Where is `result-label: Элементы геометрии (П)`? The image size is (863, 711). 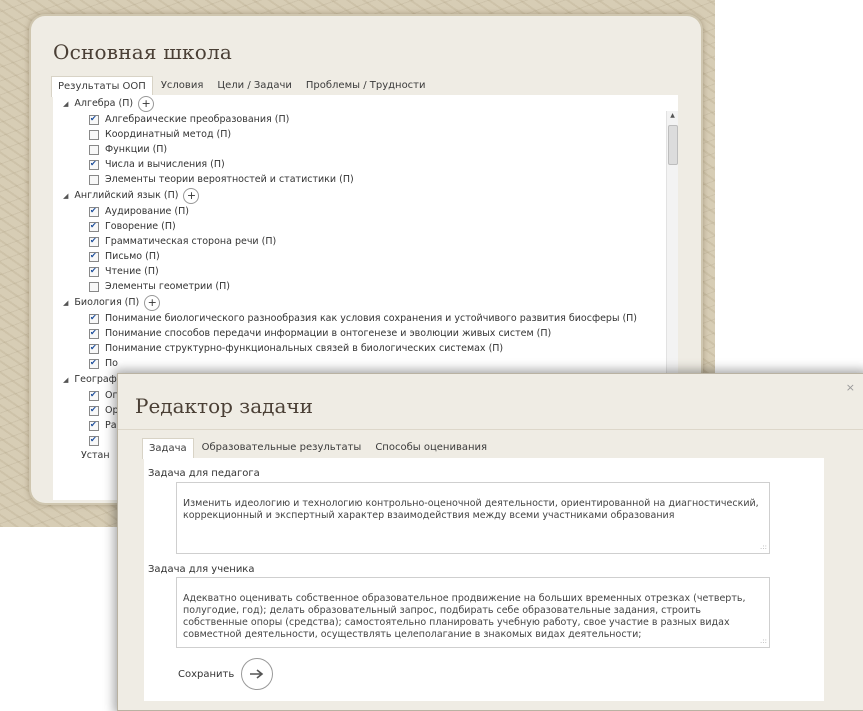 result-label: Элементы геометрии (П) is located at coordinates (167, 286).